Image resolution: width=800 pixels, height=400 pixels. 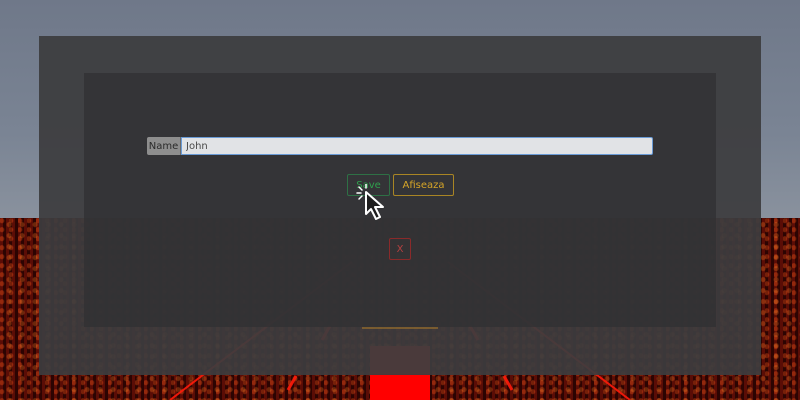 I want to click on name-input, so click(x=417, y=146).